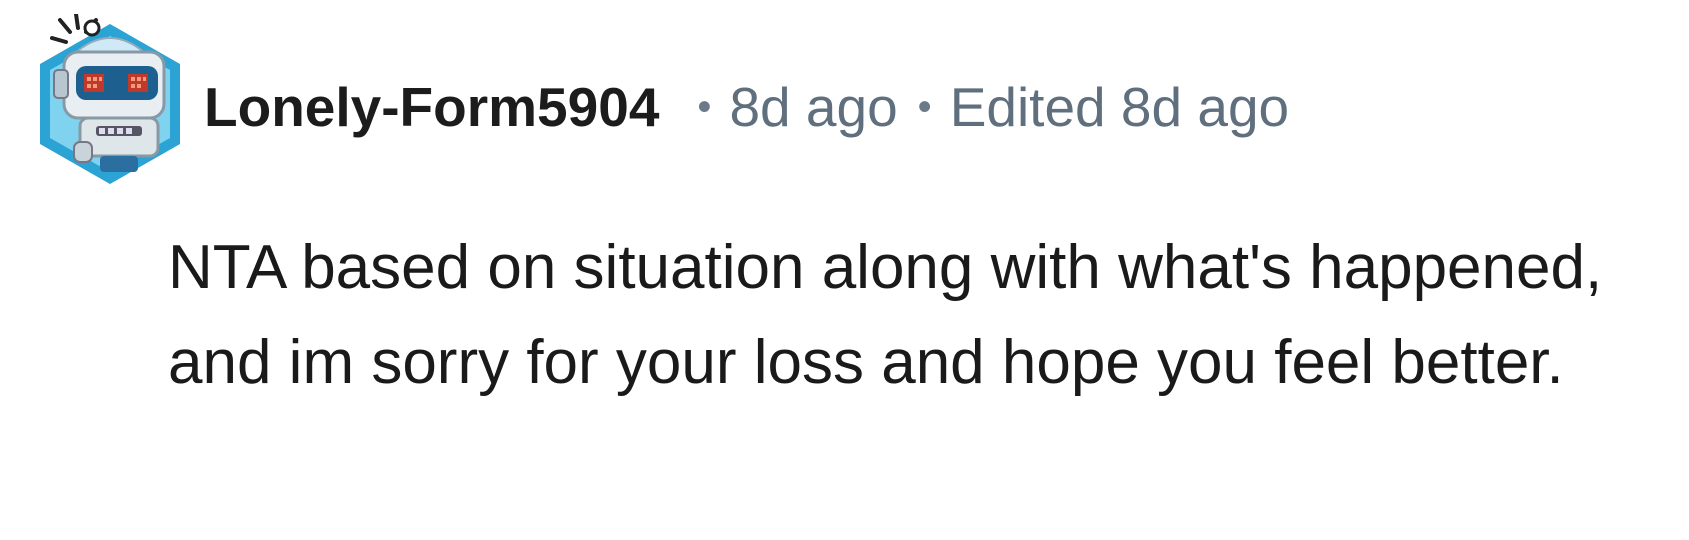  I want to click on avatar, so click(110, 104).